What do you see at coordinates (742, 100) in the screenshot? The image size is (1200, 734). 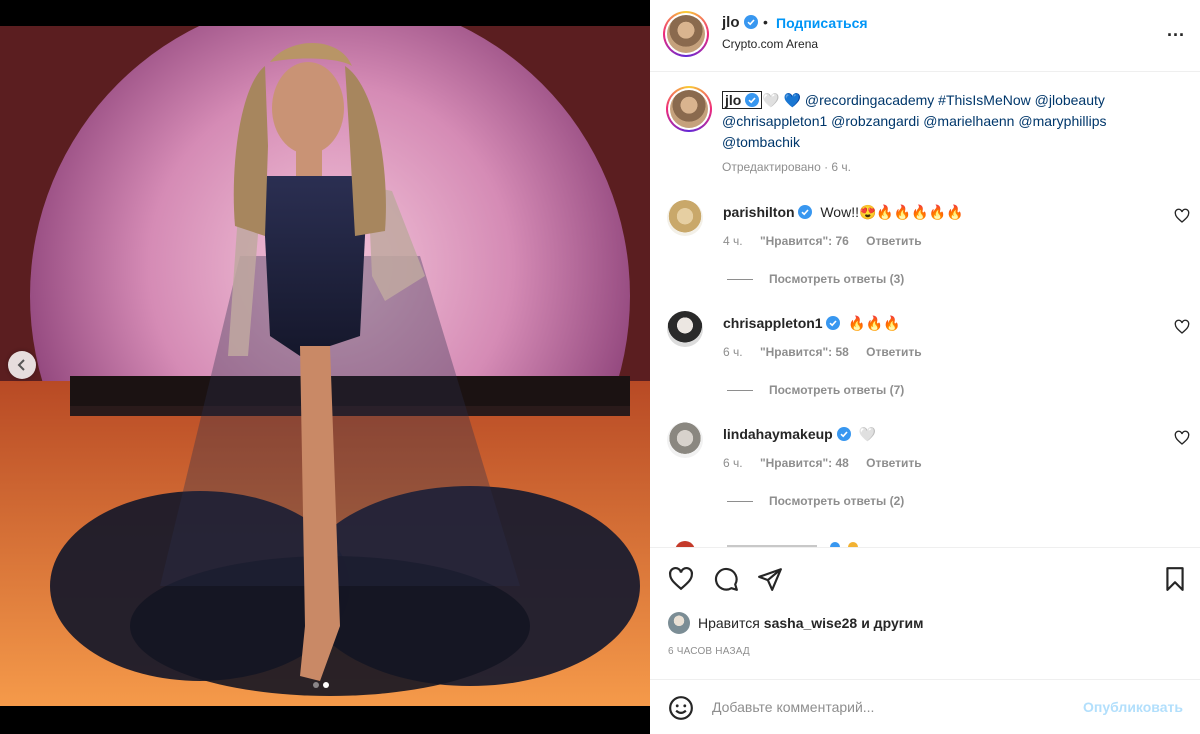 I see `caption-username: jlo` at bounding box center [742, 100].